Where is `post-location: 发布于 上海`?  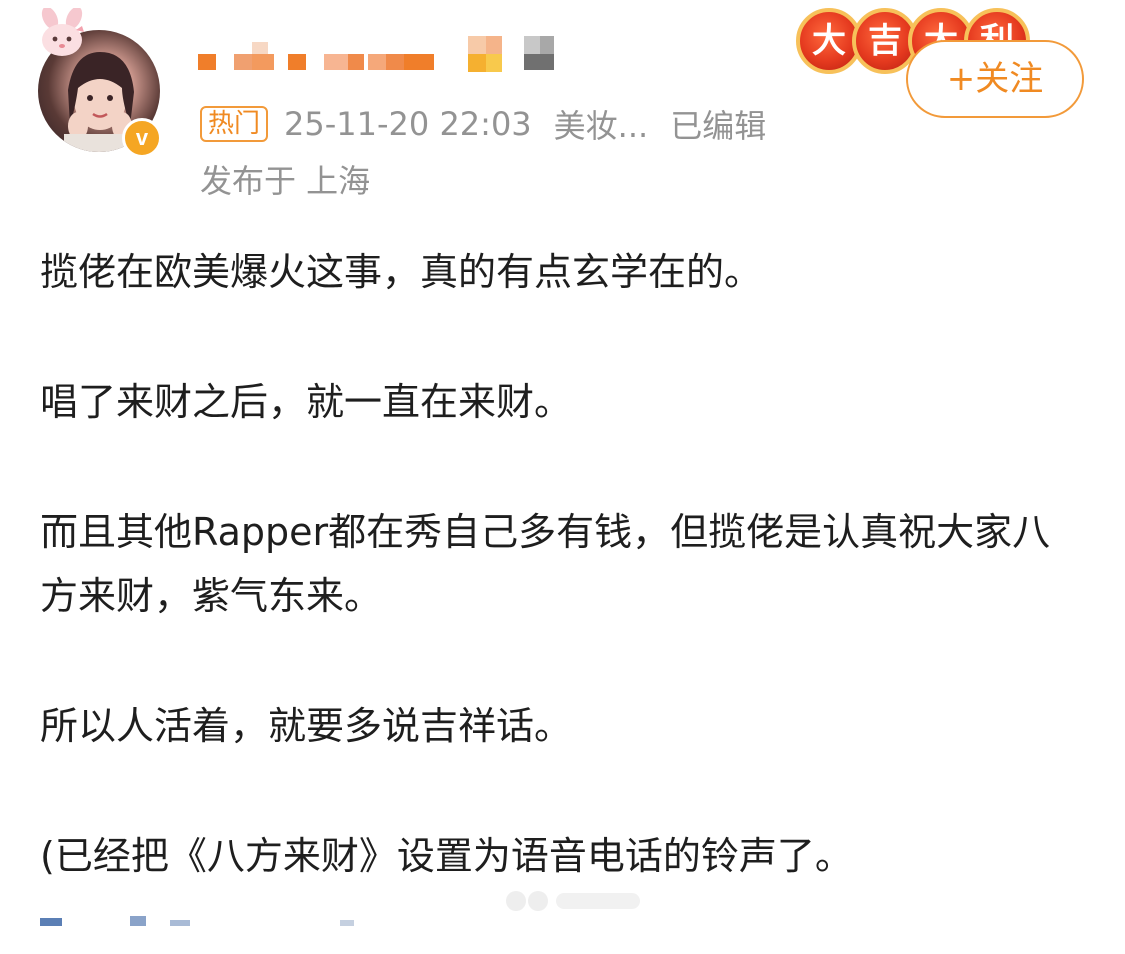
post-location: 发布于 上海 is located at coordinates (285, 181).